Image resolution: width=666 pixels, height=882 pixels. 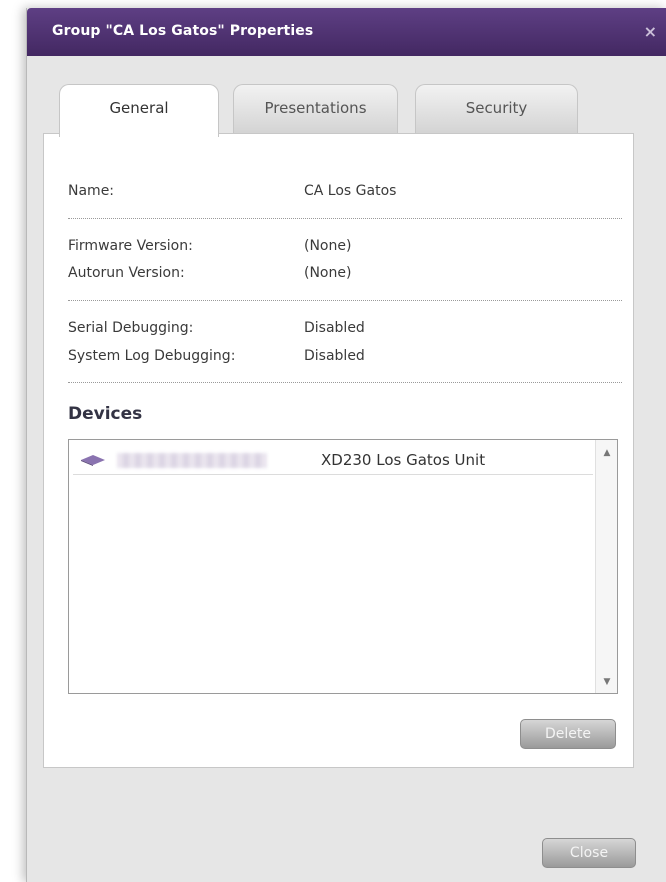 I want to click on dialog-titlebar: Group "CA Los Gatos" Properties ×, so click(x=346, y=32).